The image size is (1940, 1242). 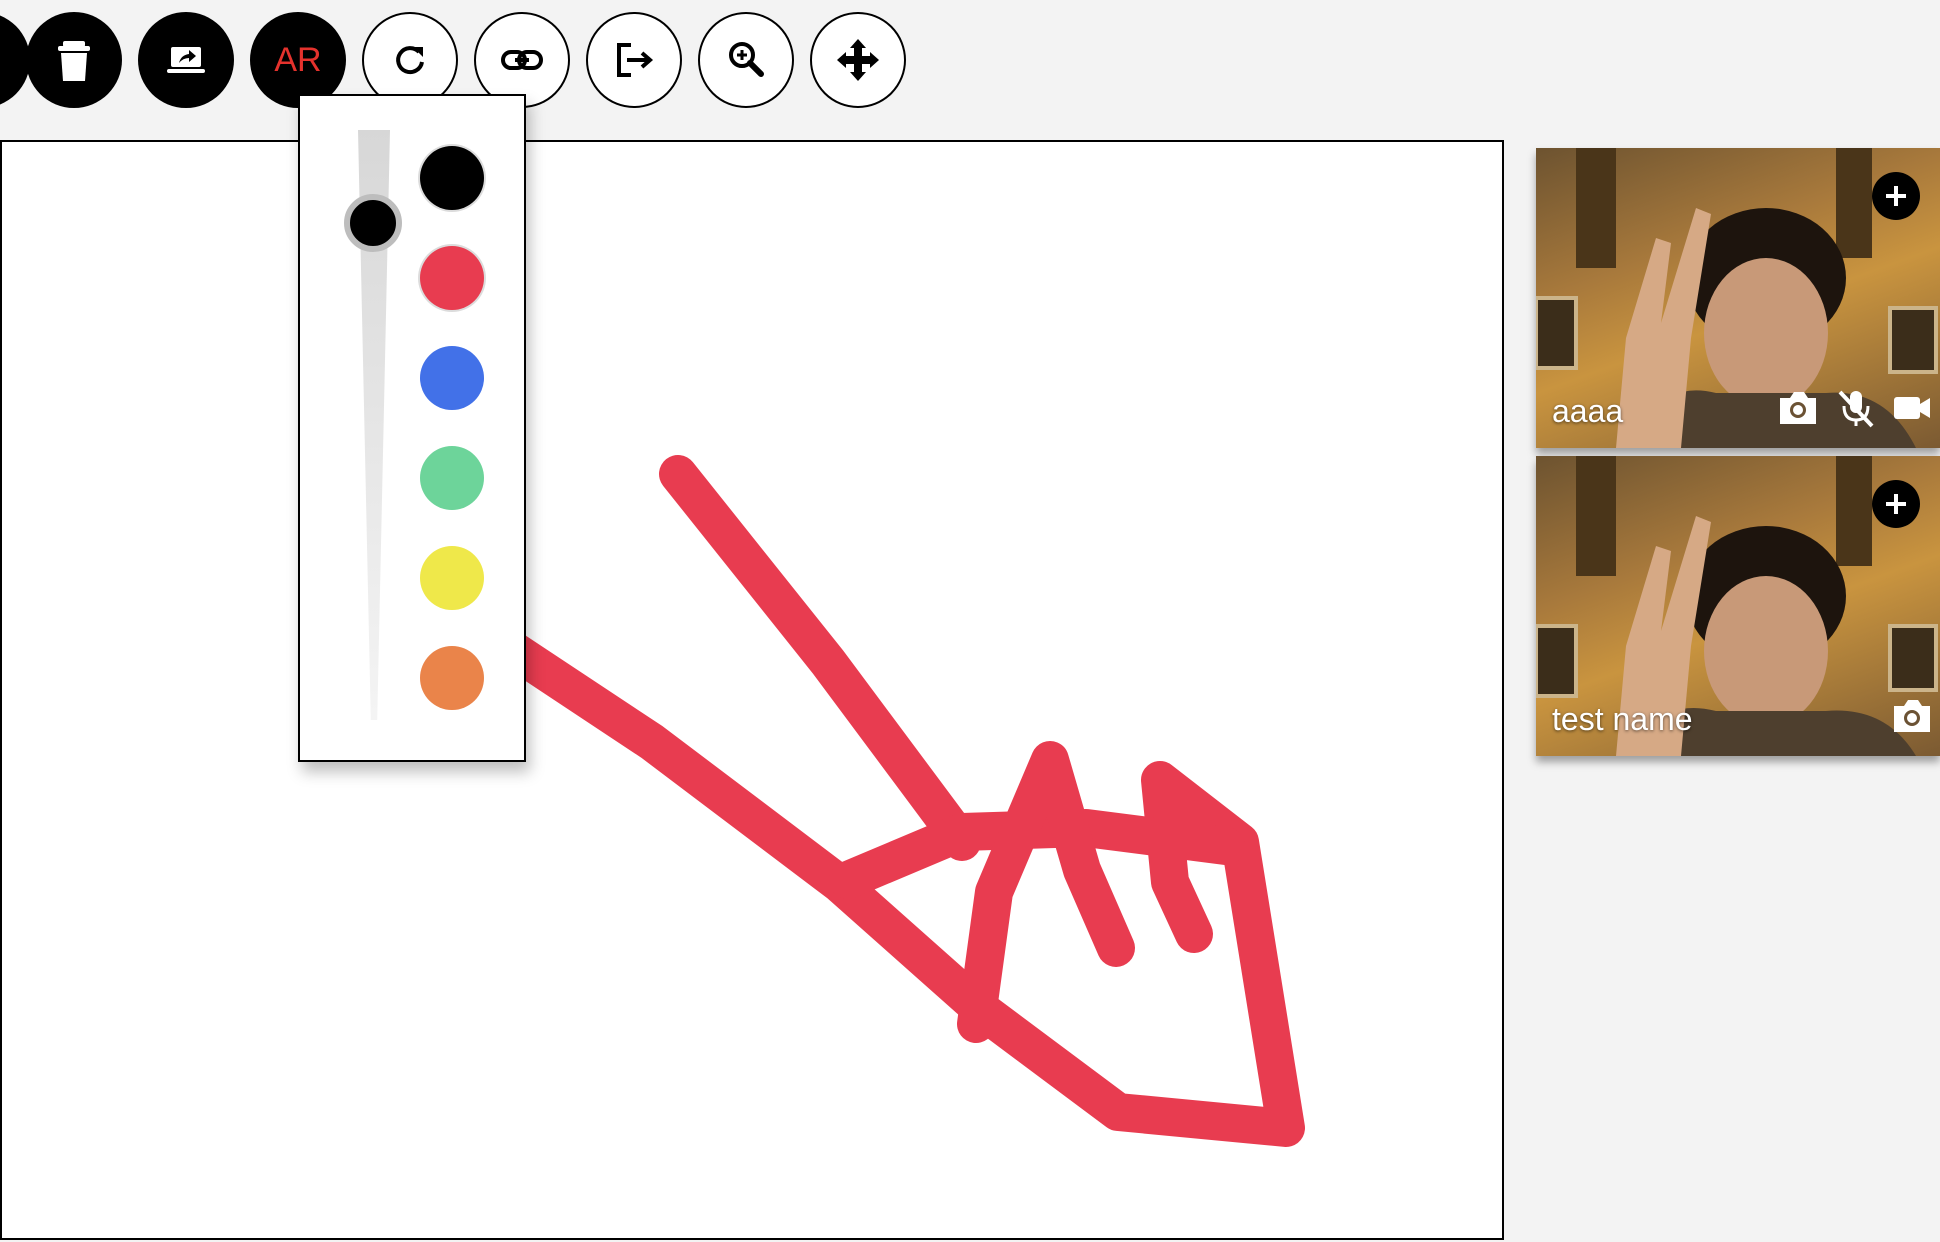 I want to click on share-screen-icon, so click(x=186, y=60).